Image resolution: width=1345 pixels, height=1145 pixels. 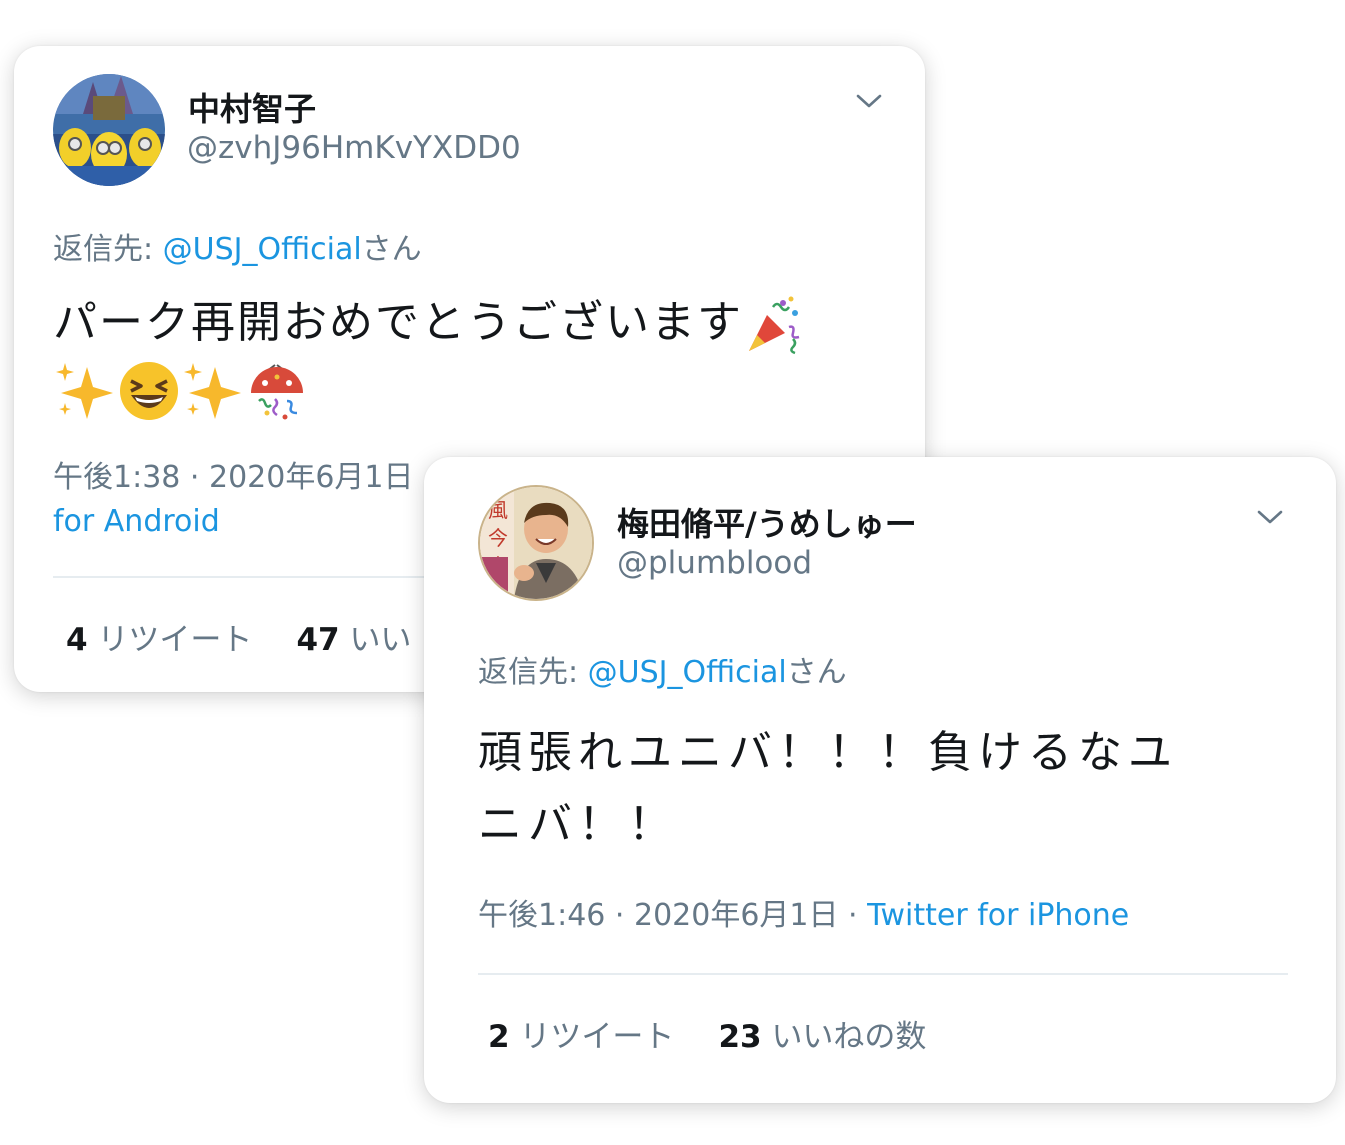 I want to click on like-count: 47, so click(x=318, y=640).